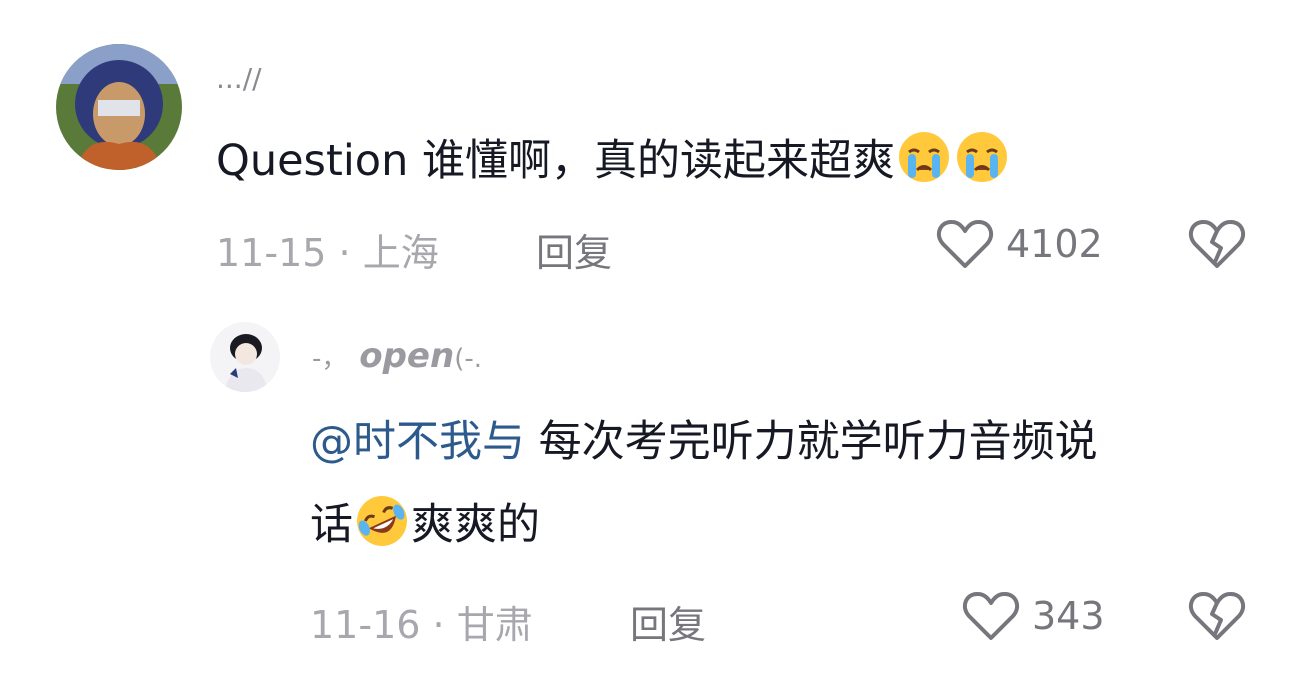  I want to click on comment-text-line2: 话 爽爽的, so click(425, 524).